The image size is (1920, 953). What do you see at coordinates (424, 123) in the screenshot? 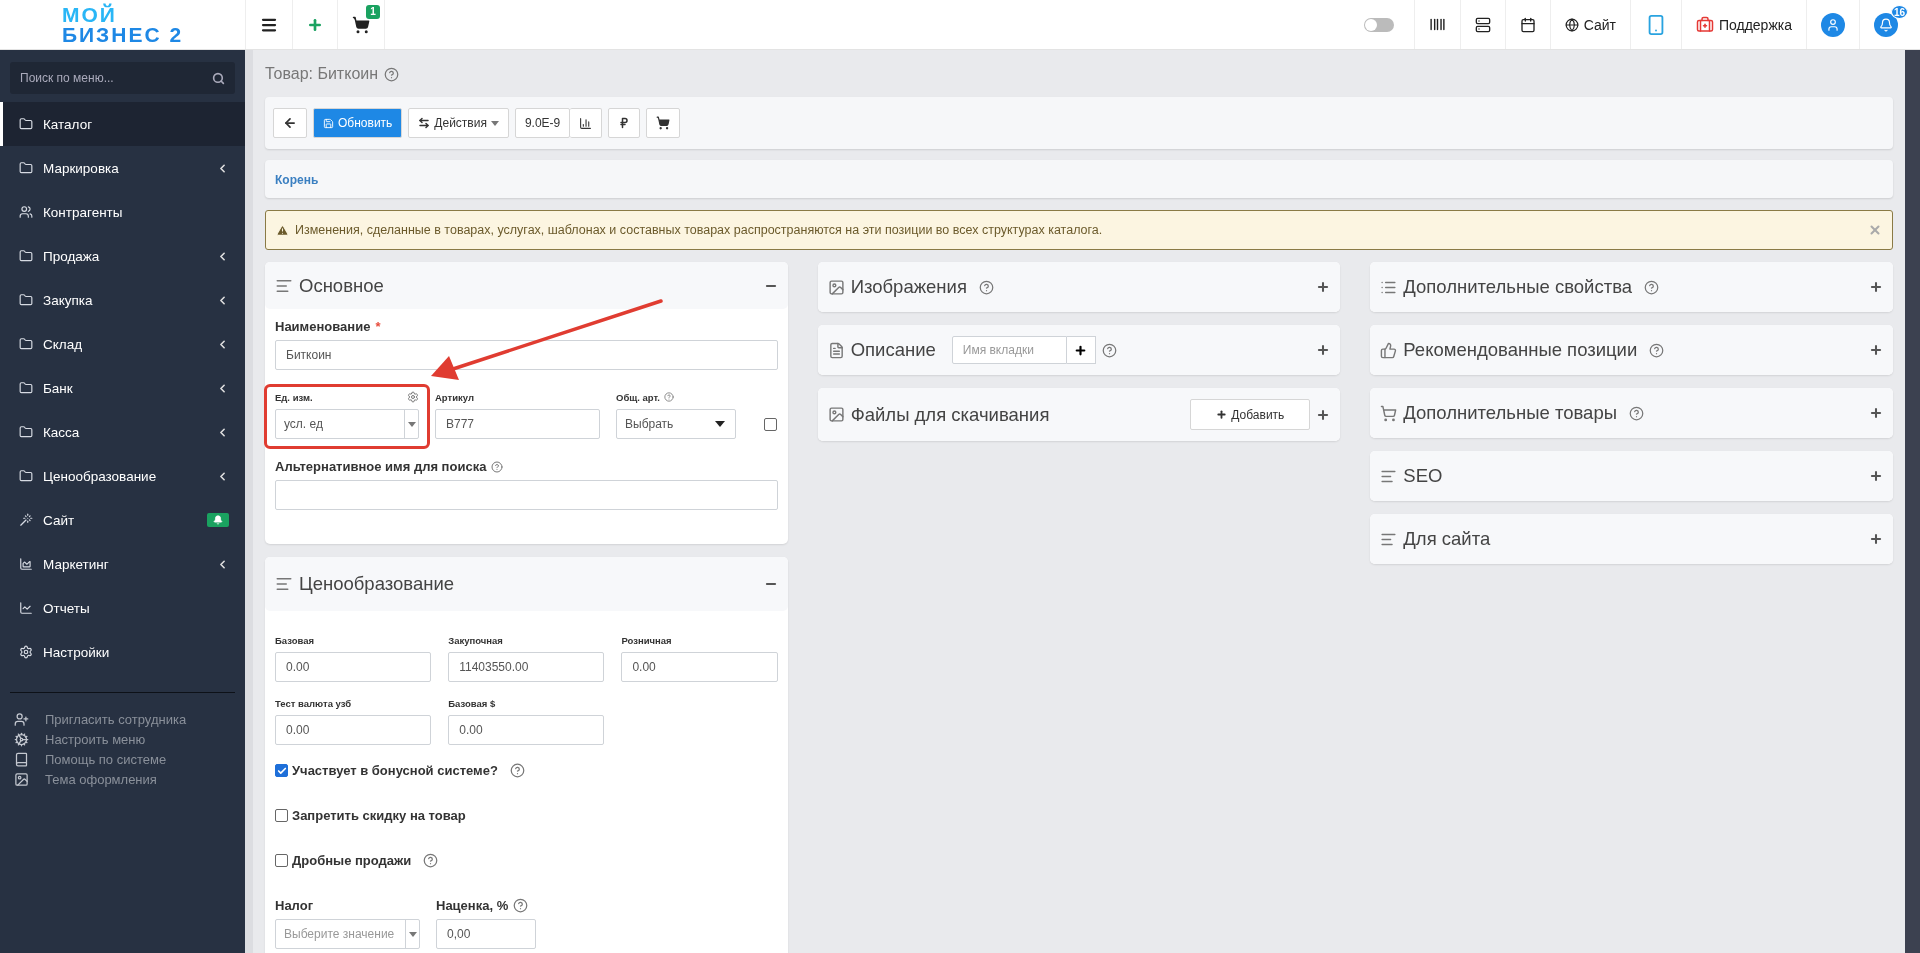
I see `exchange-icon` at bounding box center [424, 123].